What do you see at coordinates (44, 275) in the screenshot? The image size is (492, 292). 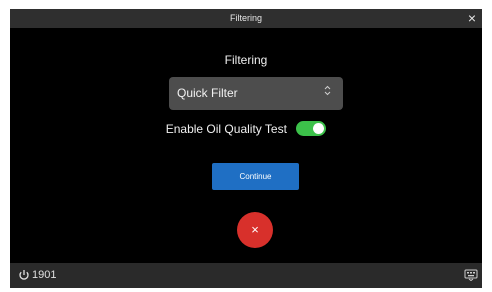 I see `power-count: 1901` at bounding box center [44, 275].